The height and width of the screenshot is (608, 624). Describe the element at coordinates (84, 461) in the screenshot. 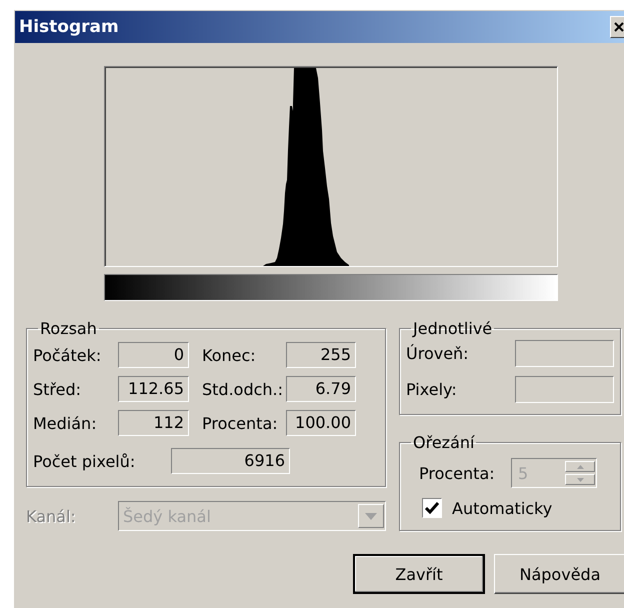

I see `field-label: Počet pixelů:` at that location.